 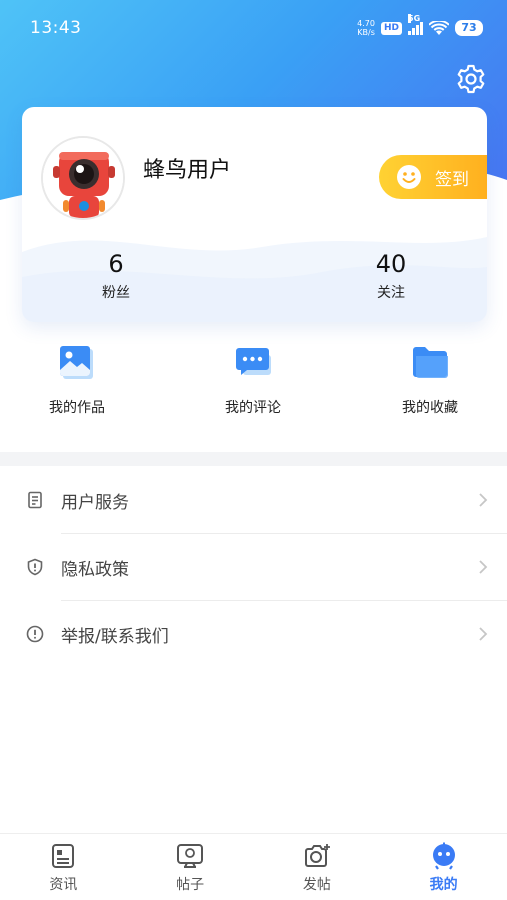 I want to click on username: 蜂鸟用户, so click(x=187, y=170).